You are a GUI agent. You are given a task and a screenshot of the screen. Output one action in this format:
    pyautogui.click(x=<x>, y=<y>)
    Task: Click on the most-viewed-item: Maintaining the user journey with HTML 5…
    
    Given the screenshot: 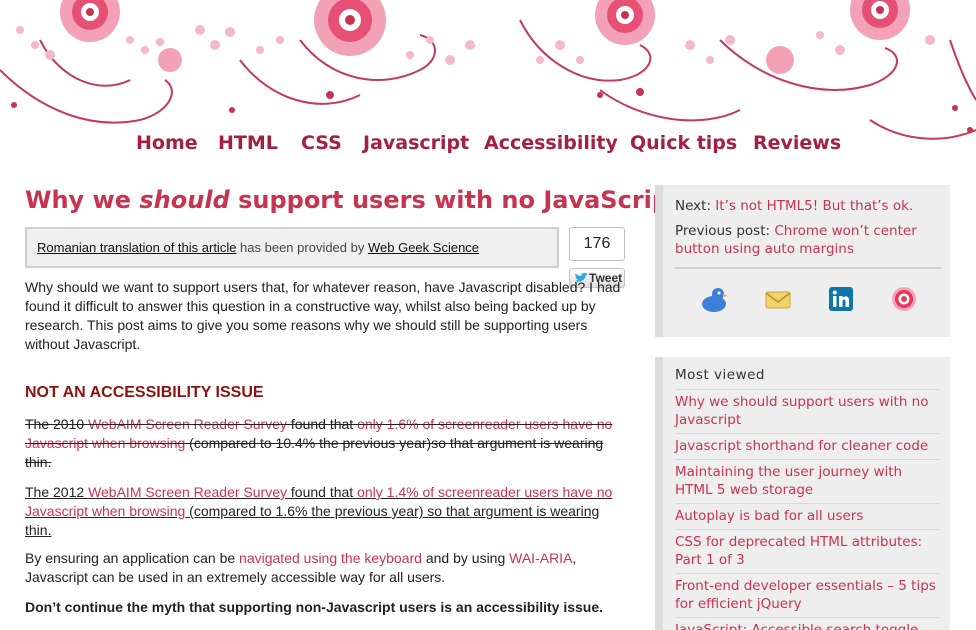 What is the action you would take?
    pyautogui.click(x=807, y=481)
    